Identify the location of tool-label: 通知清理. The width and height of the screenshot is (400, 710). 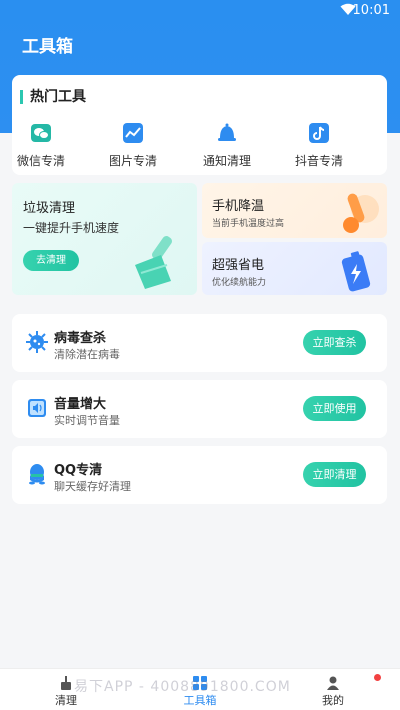
(226, 161).